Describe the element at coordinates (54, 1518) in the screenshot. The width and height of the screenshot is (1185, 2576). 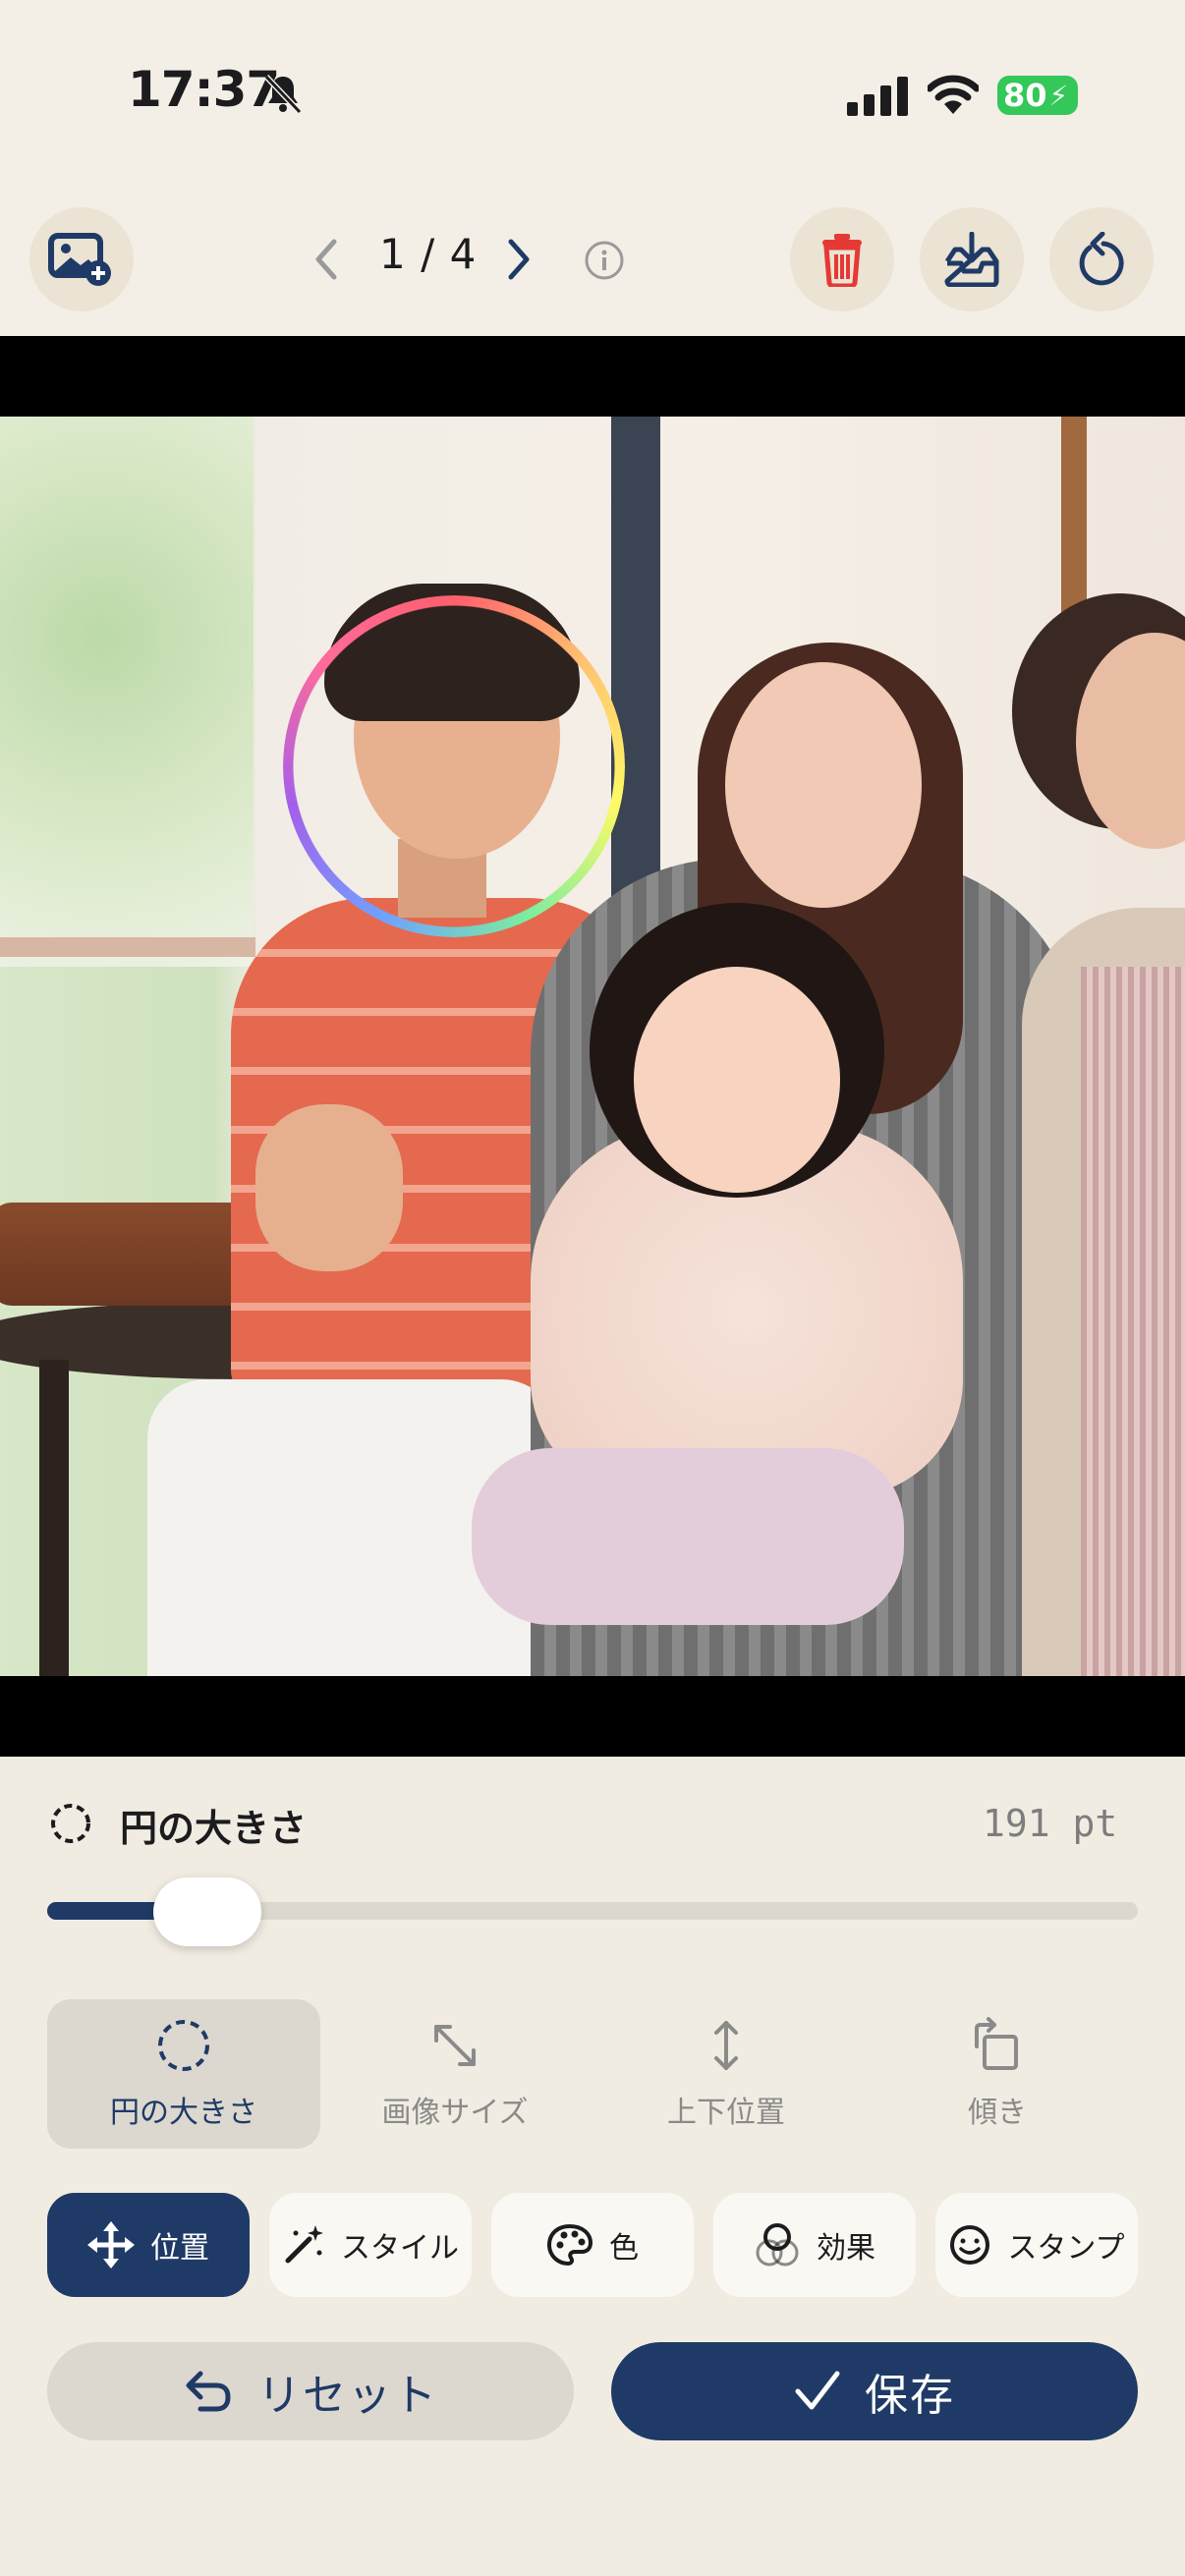
I see `table-leg` at that location.